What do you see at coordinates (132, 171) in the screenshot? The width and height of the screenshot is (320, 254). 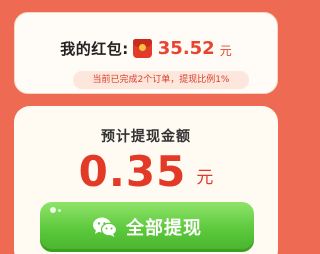 I see `estimate-amount: 0.35` at bounding box center [132, 171].